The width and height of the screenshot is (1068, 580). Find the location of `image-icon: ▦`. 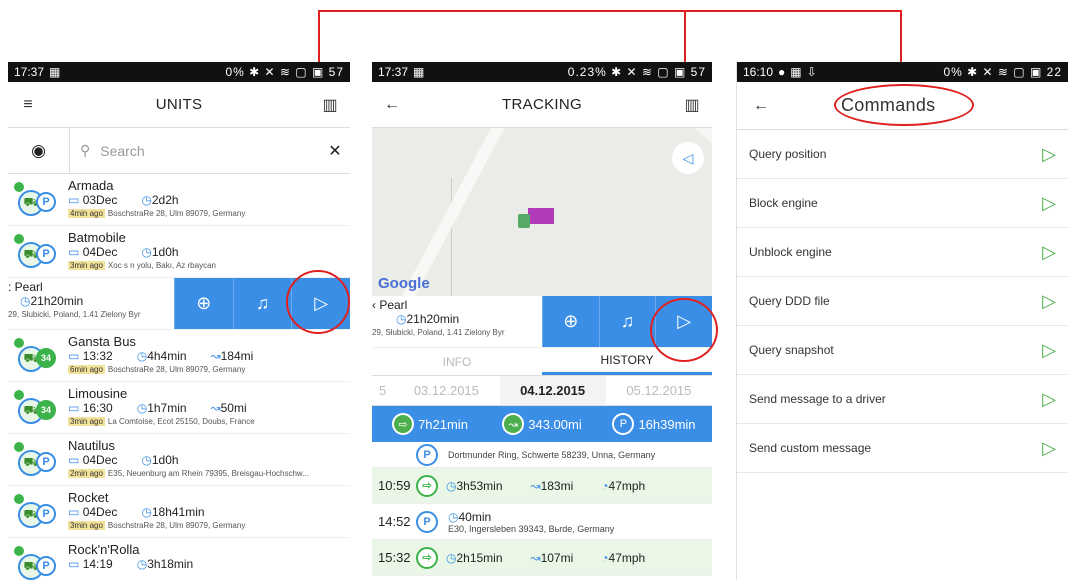

image-icon: ▦ is located at coordinates (796, 72).